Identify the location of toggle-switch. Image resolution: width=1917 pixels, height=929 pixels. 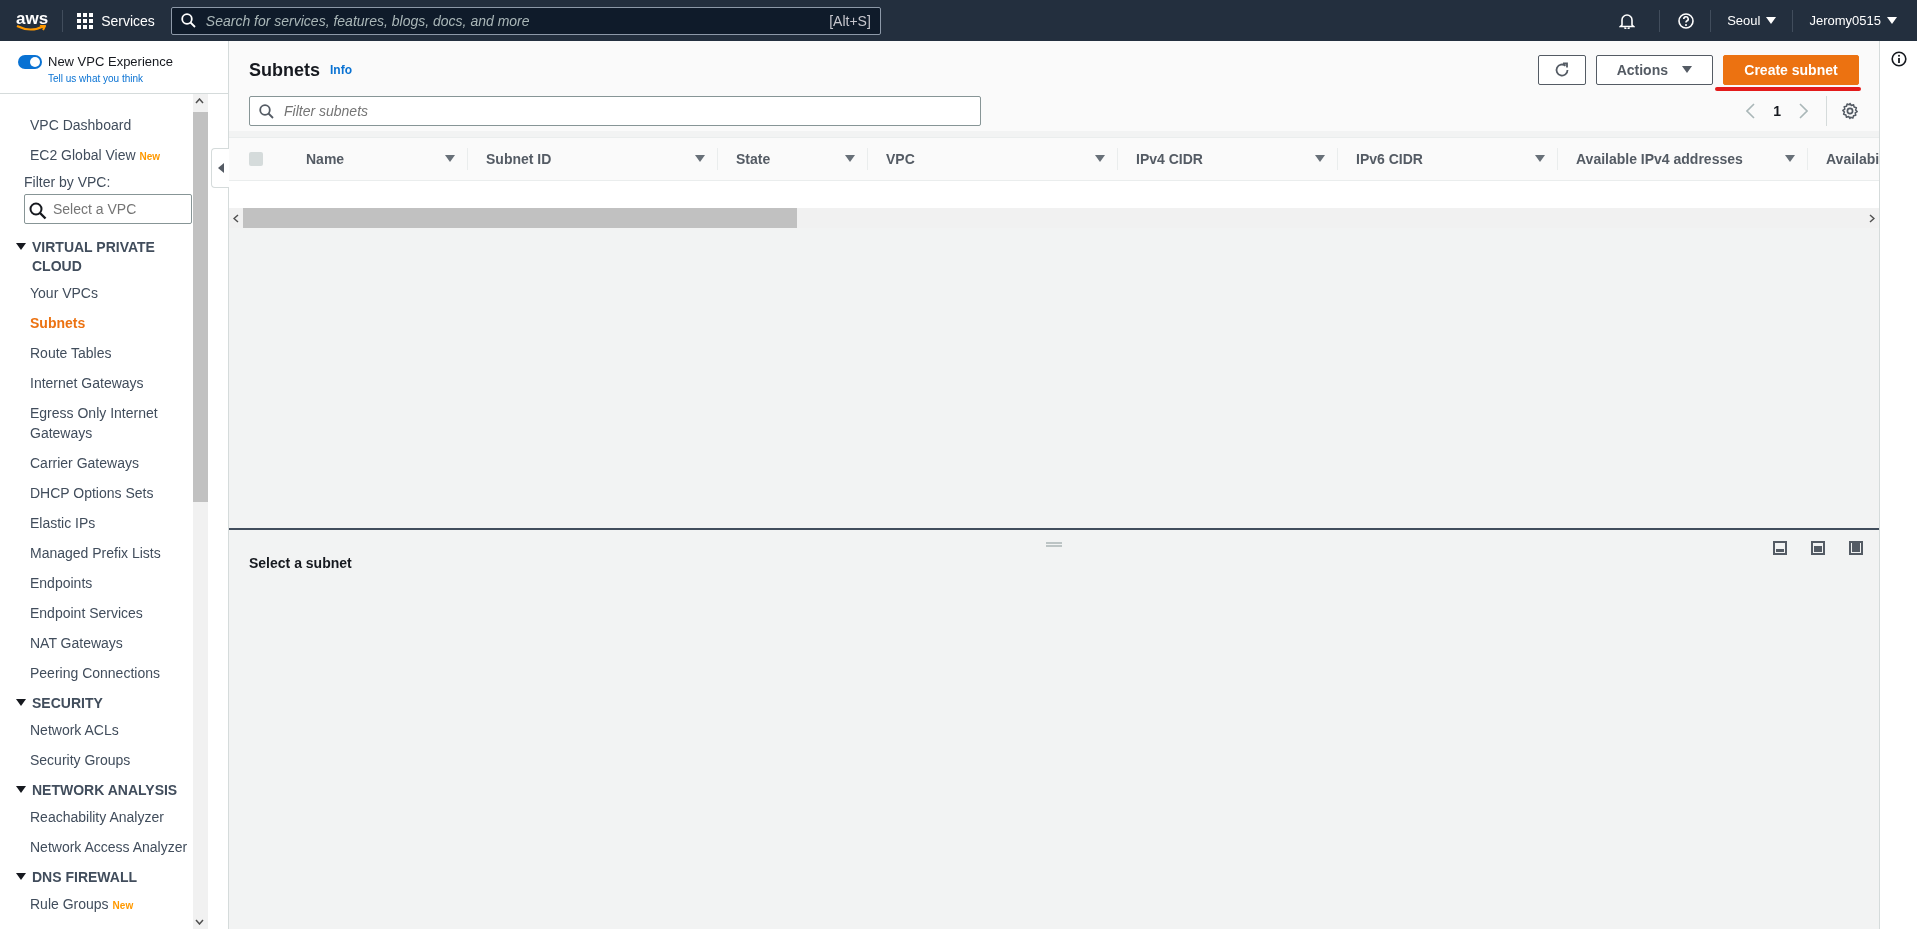
(30, 61).